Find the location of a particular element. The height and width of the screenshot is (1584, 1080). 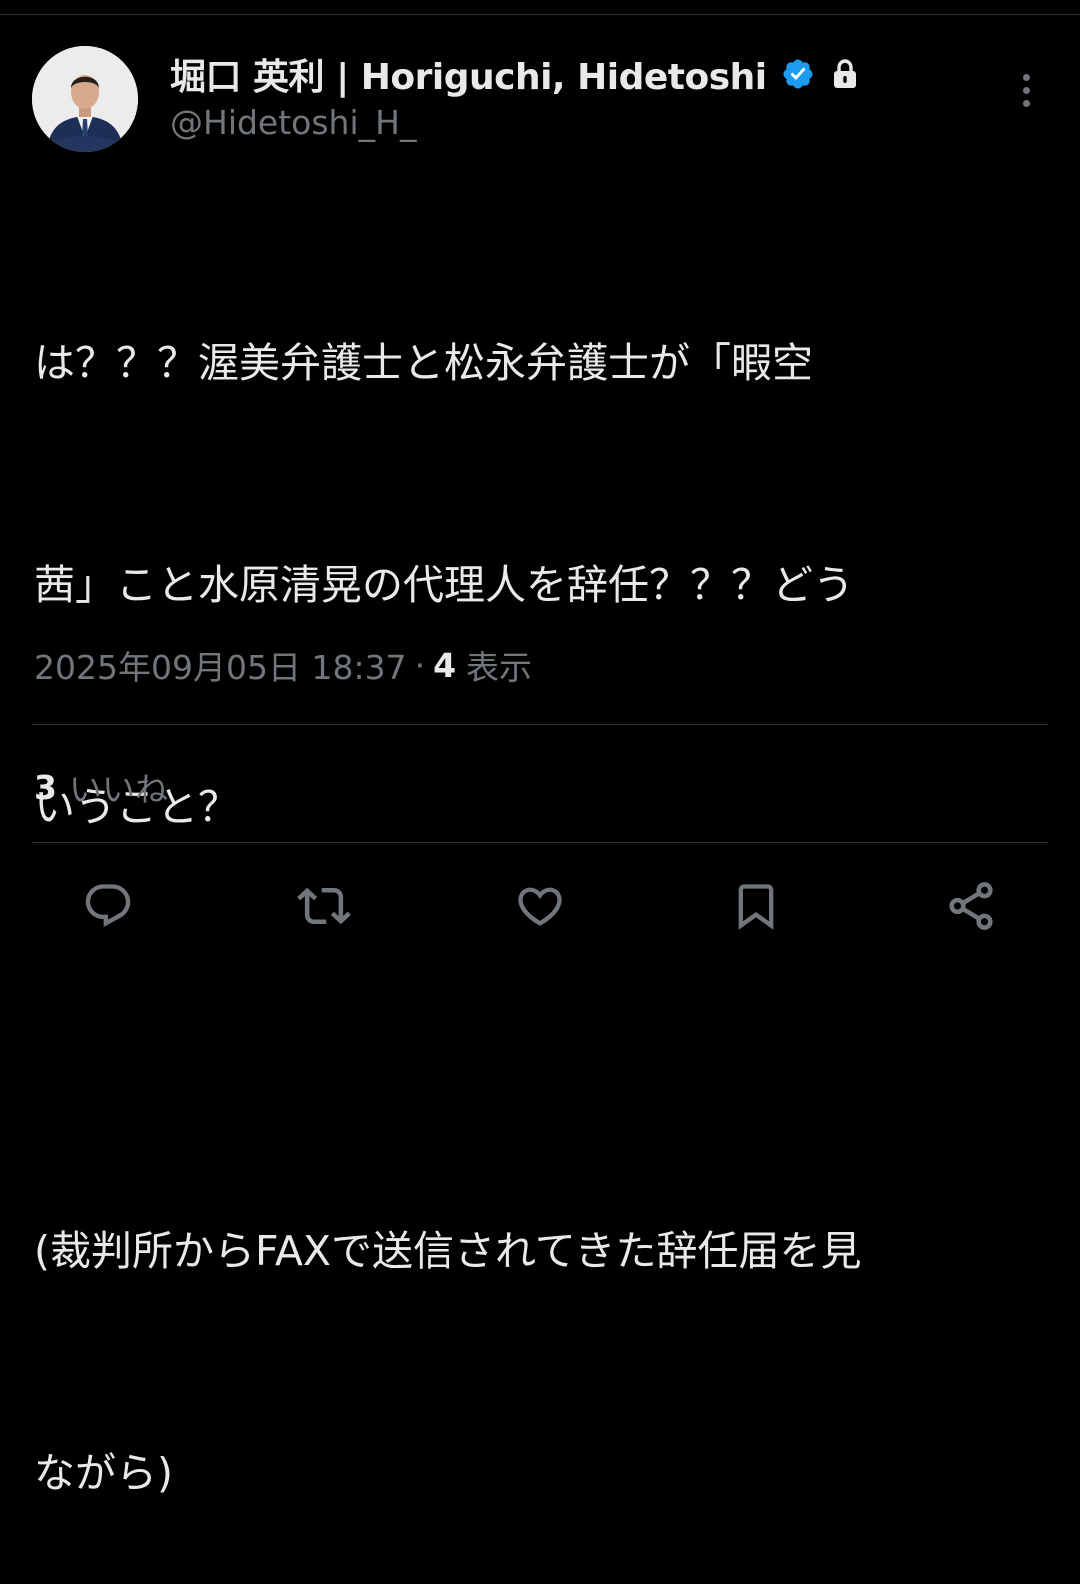

likes-label: いいね is located at coordinates (118, 789).